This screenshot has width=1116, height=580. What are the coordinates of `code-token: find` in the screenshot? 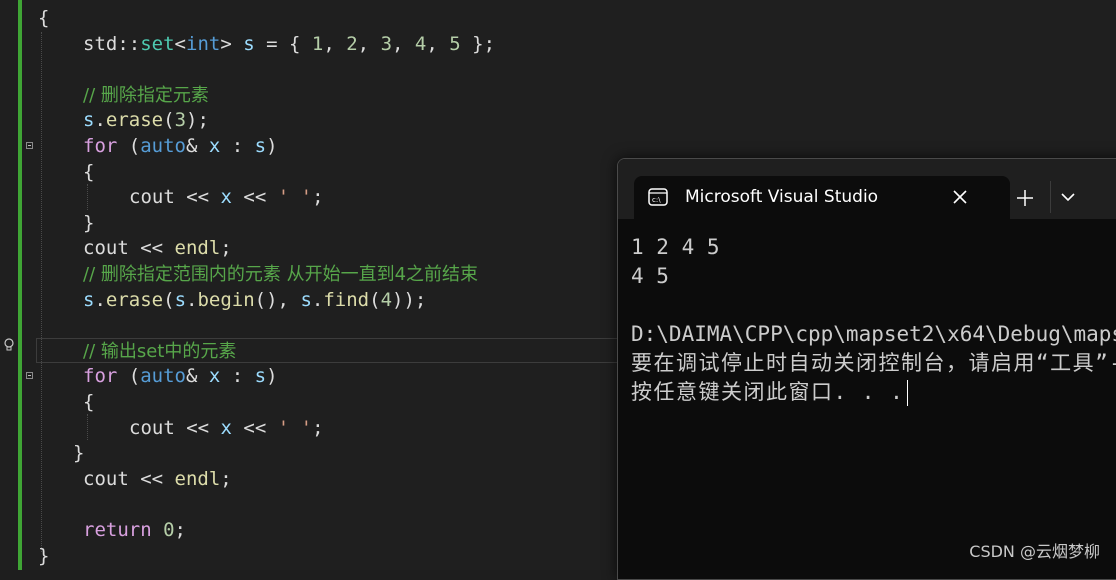 It's located at (346, 299).